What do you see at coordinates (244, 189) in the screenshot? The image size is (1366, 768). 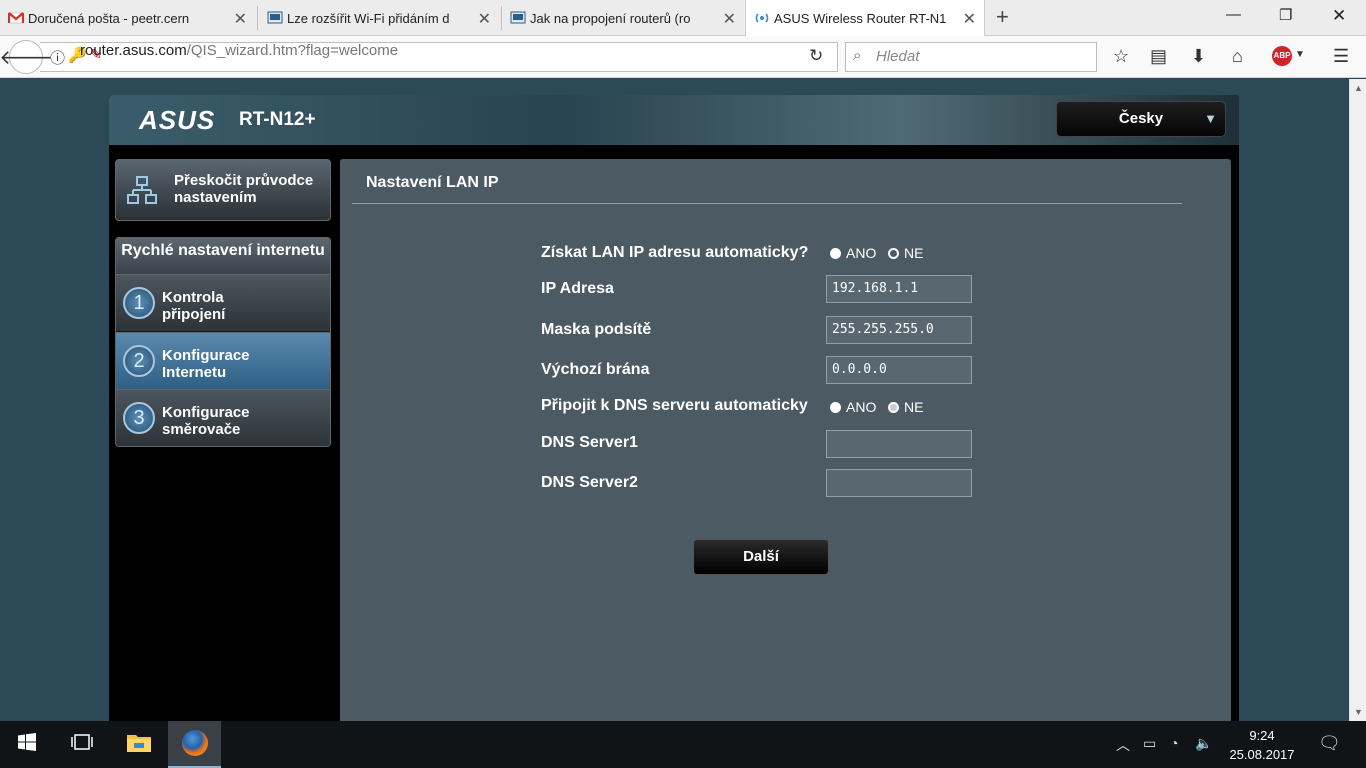 I see `skip-wizard-label: Přeskočit průvodce nastavením` at bounding box center [244, 189].